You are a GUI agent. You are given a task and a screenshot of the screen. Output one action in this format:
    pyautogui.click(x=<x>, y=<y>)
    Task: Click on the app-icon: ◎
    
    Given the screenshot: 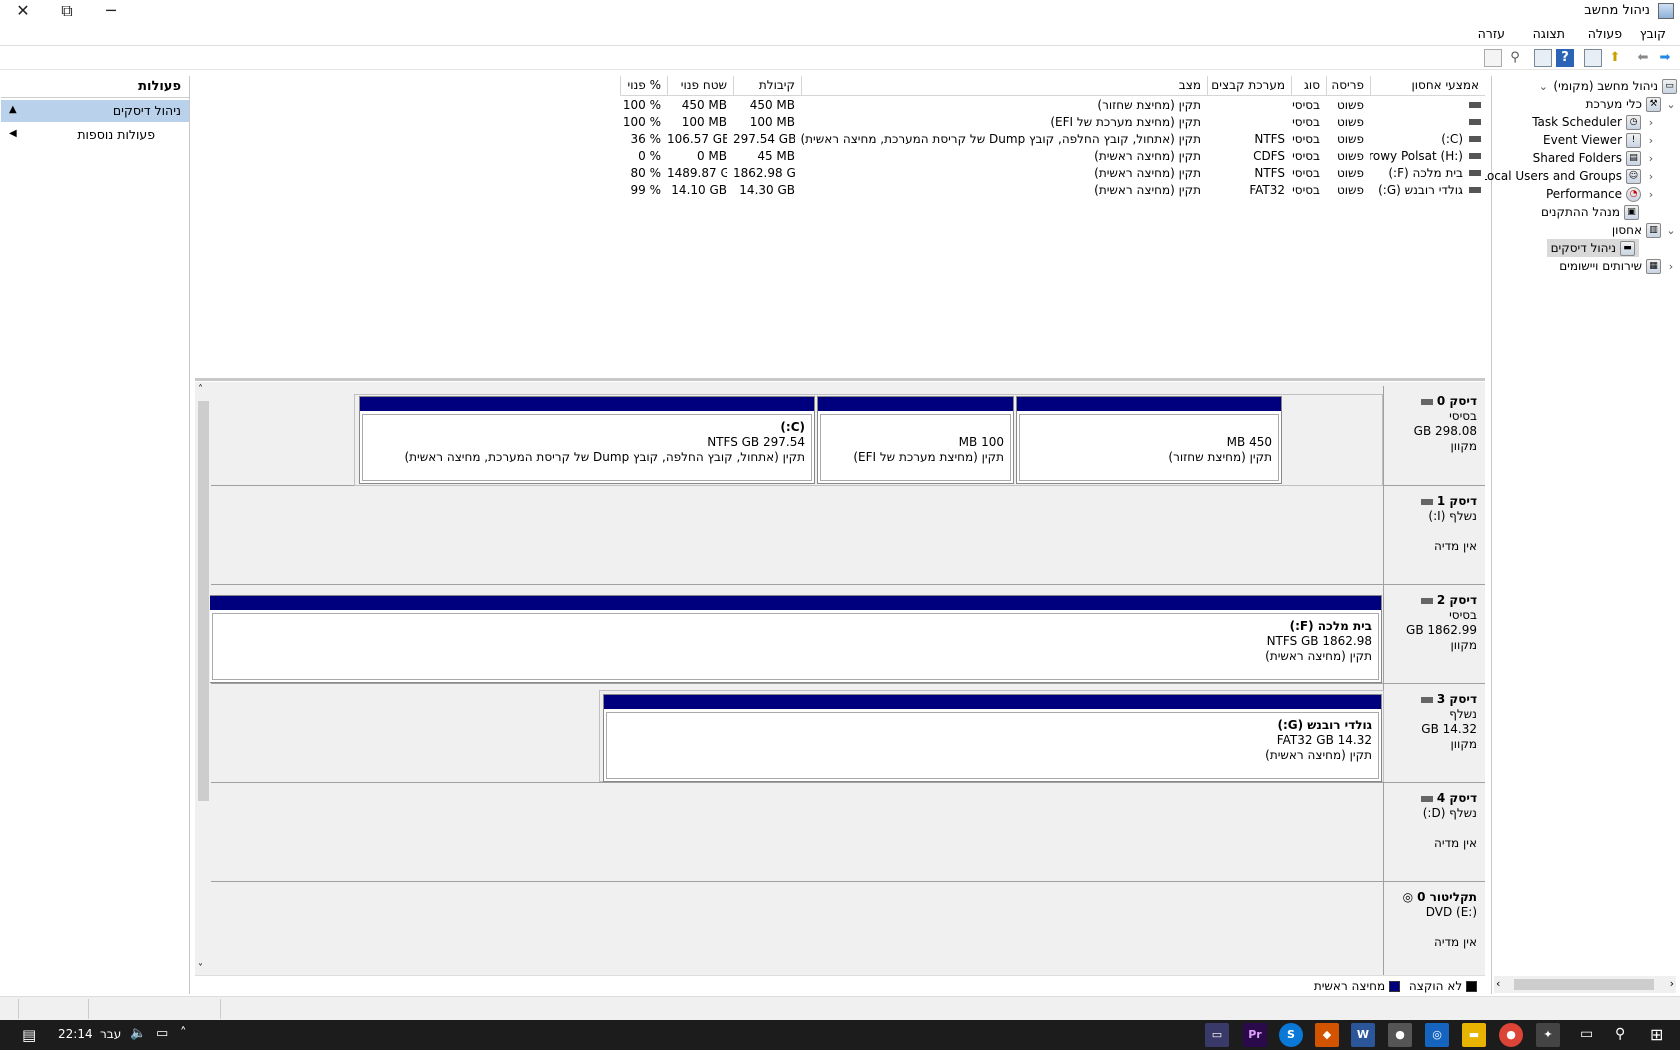 What is the action you would take?
    pyautogui.click(x=1437, y=1035)
    